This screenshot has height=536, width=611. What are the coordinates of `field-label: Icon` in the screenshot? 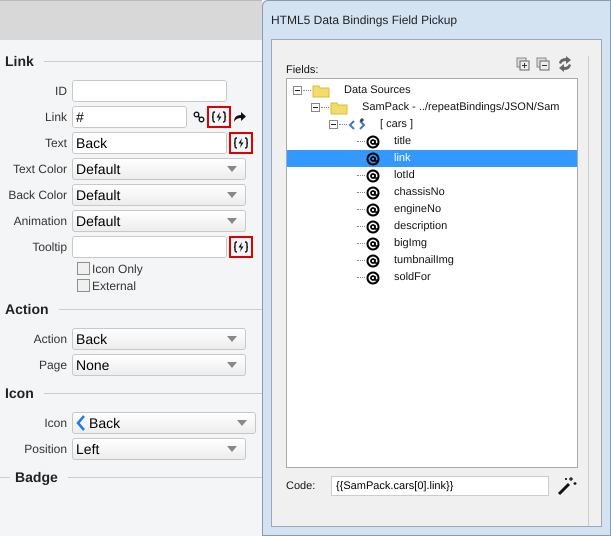 It's located at (55, 423).